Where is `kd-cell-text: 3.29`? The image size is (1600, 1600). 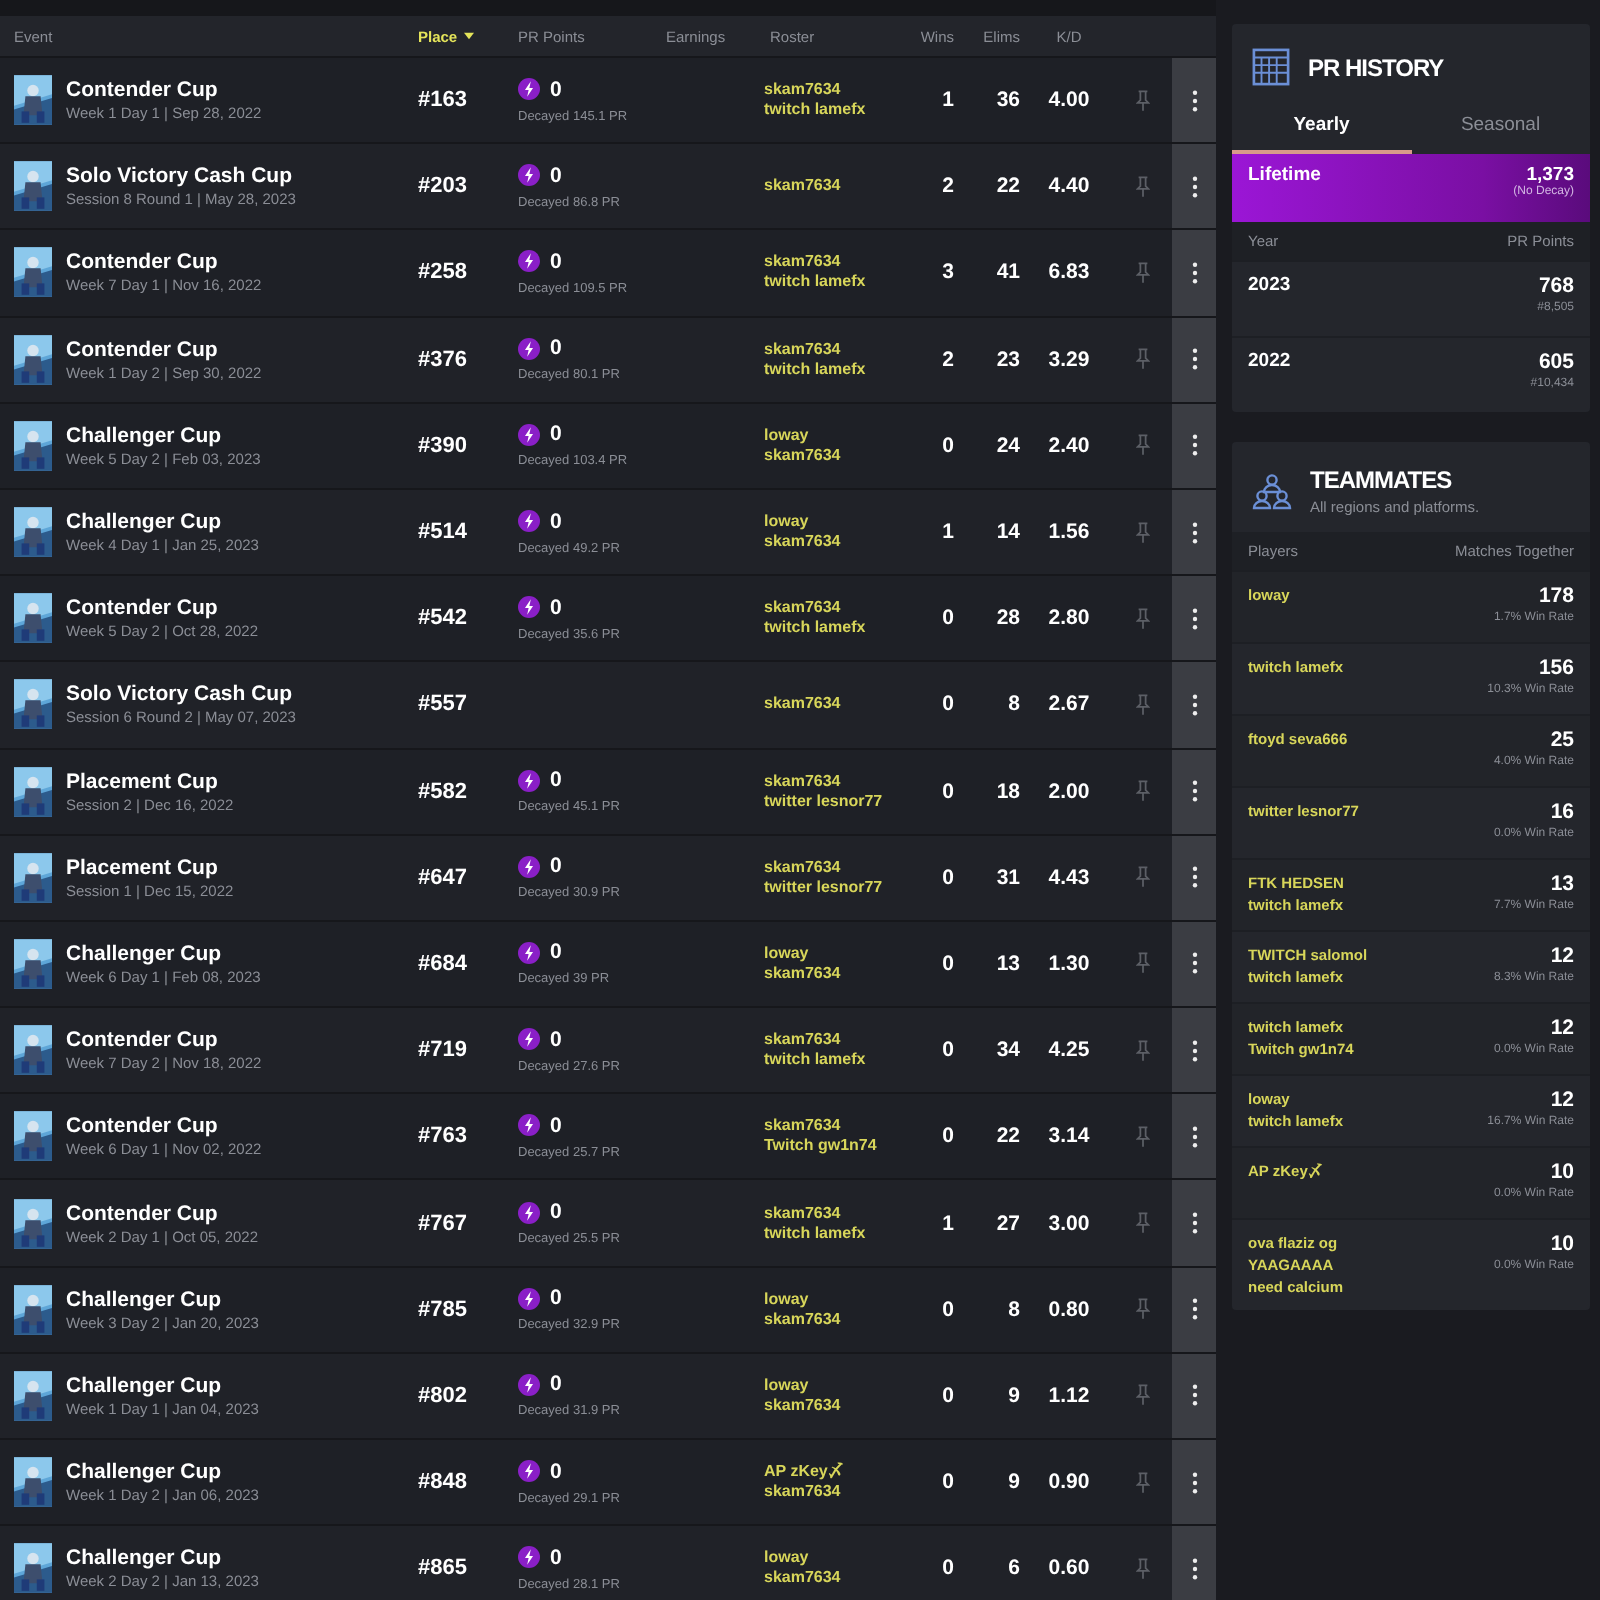
kd-cell-text: 3.29 is located at coordinates (1069, 359).